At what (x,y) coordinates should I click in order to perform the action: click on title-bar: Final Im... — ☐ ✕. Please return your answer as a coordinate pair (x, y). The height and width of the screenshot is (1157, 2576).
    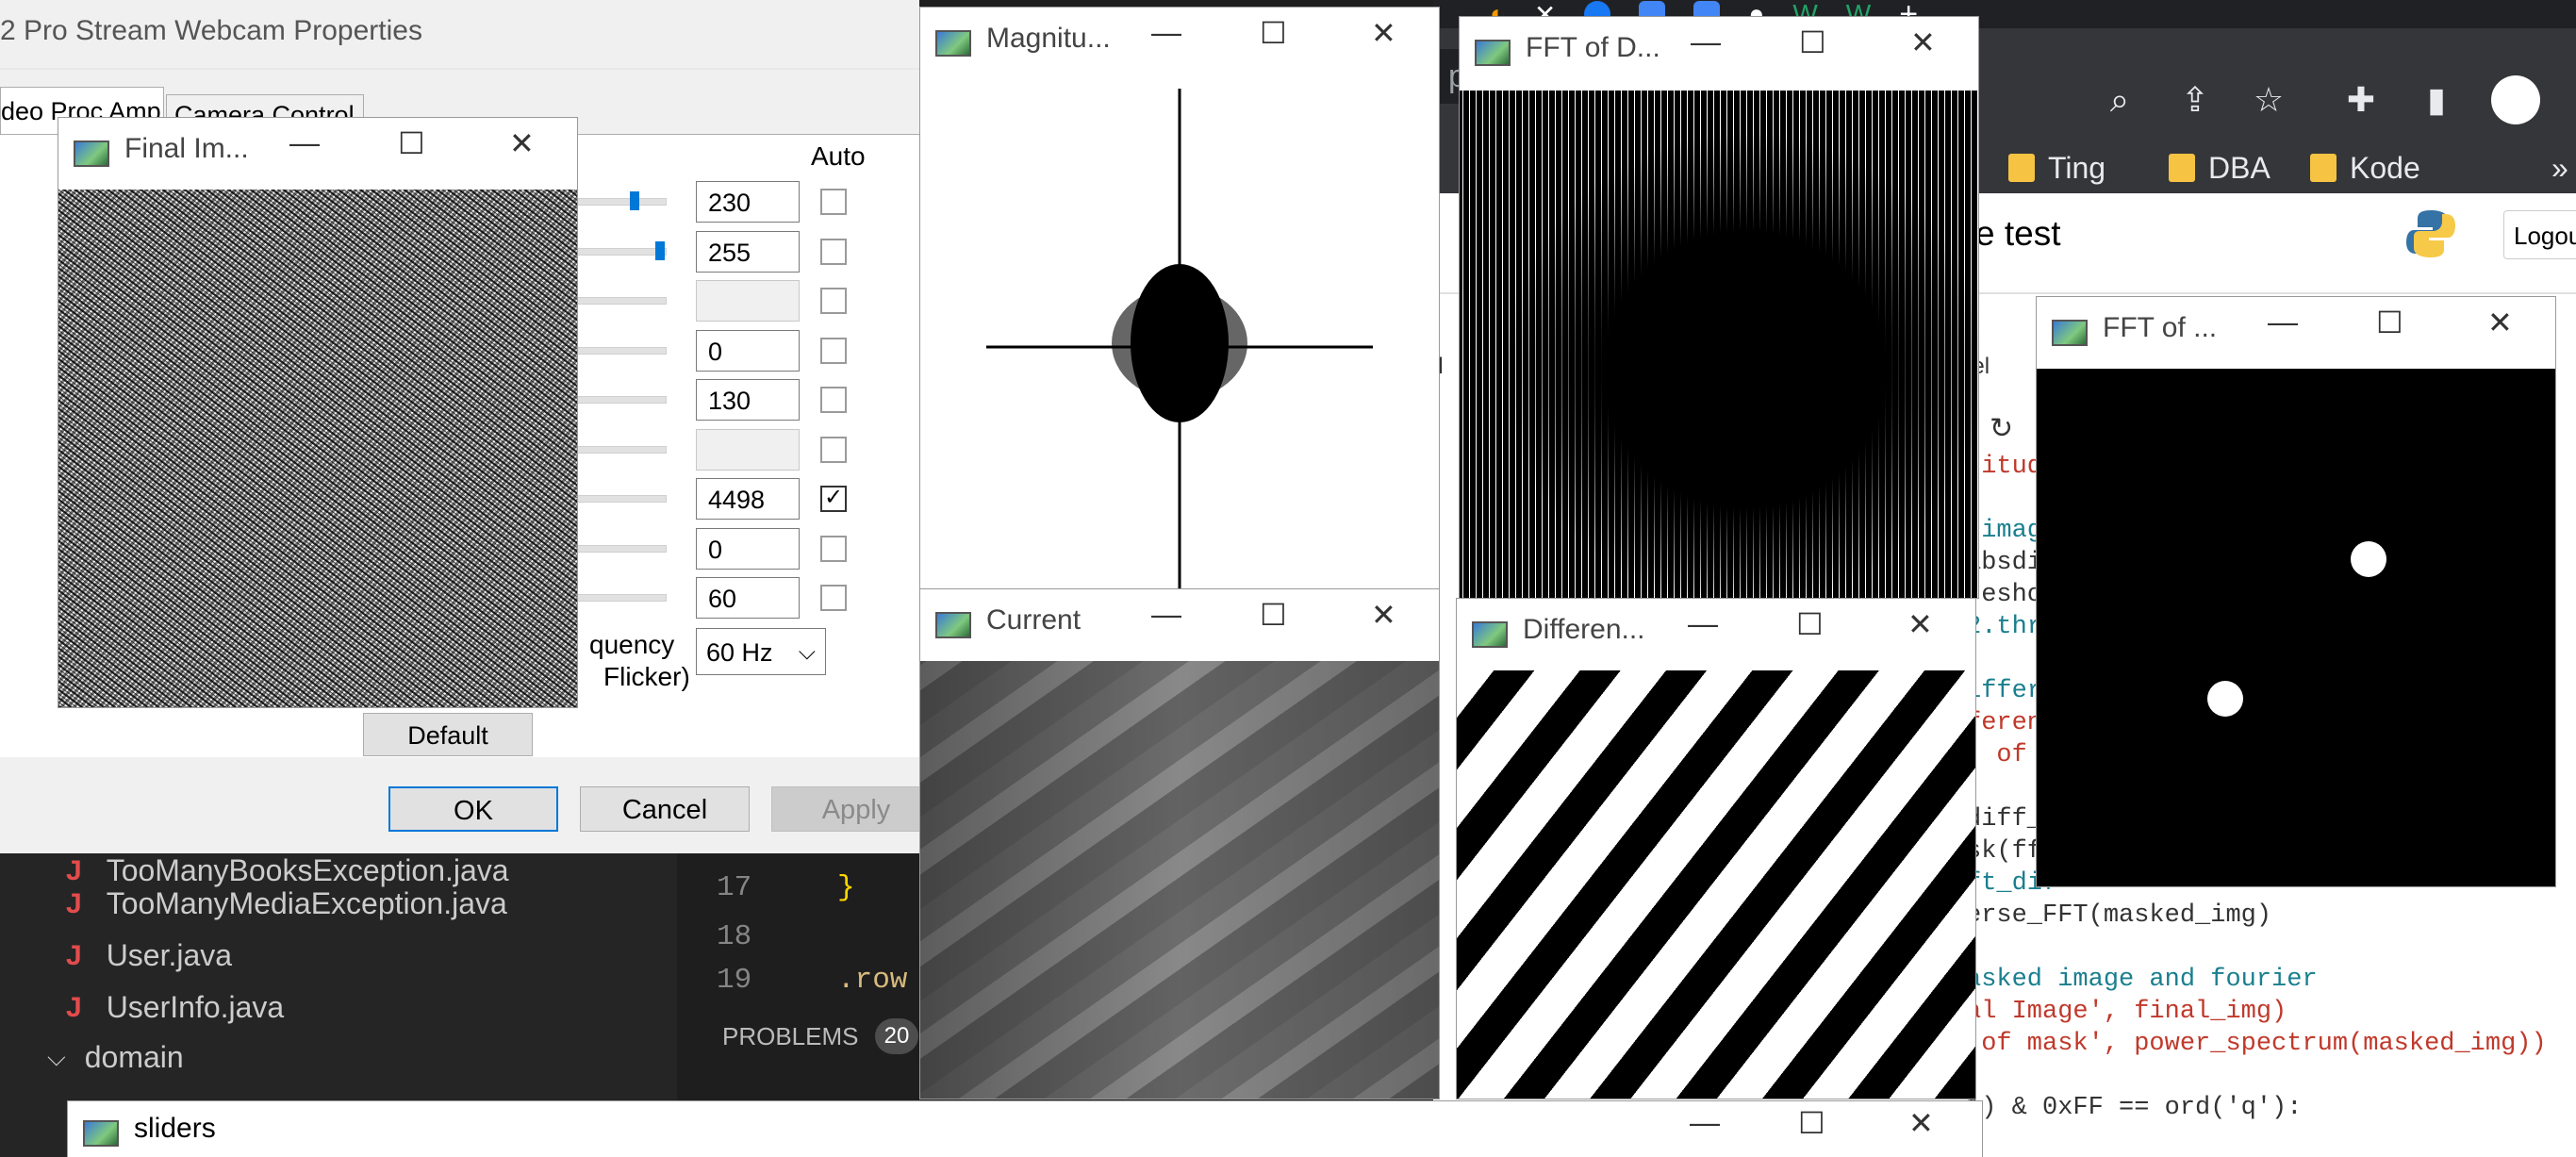
    Looking at the image, I should click on (317, 151).